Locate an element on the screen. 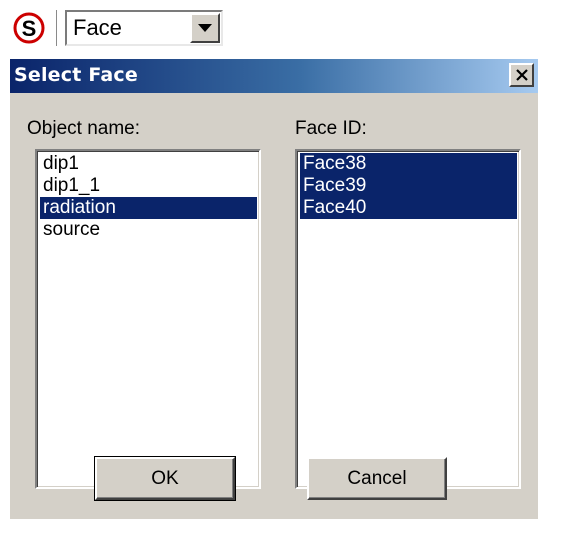 Image resolution: width=573 pixels, height=538 pixels. toolbar: S Face is located at coordinates (116, 28).